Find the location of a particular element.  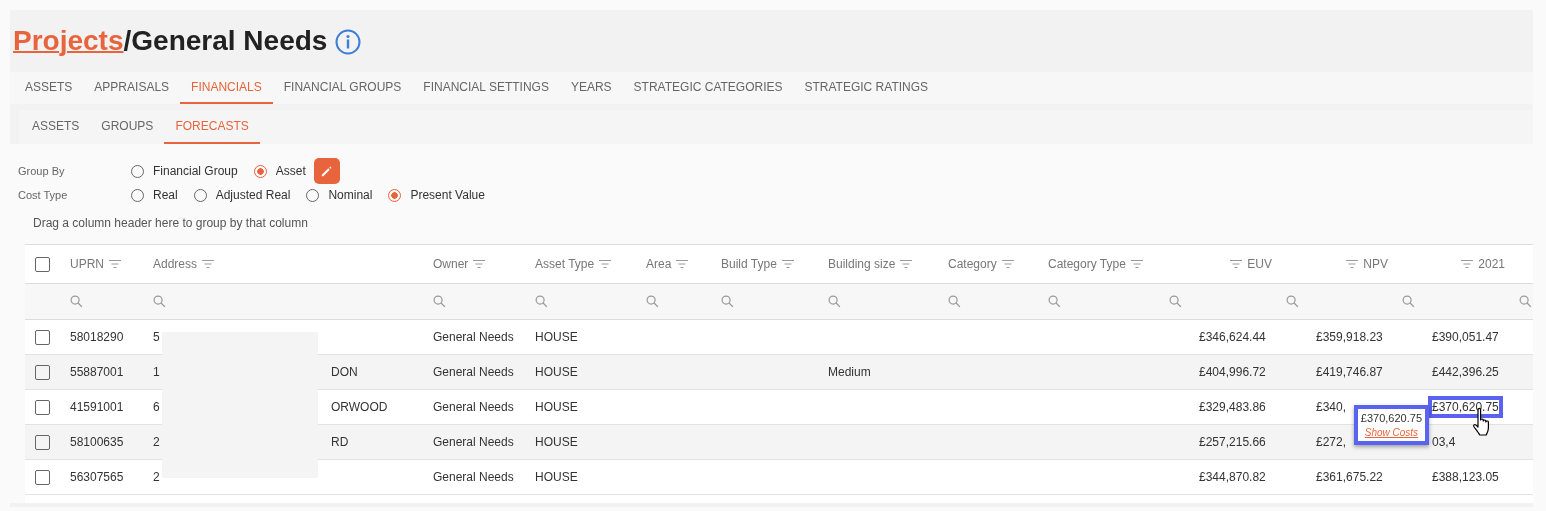

table-cell: £329,483.86 is located at coordinates (1232, 407).